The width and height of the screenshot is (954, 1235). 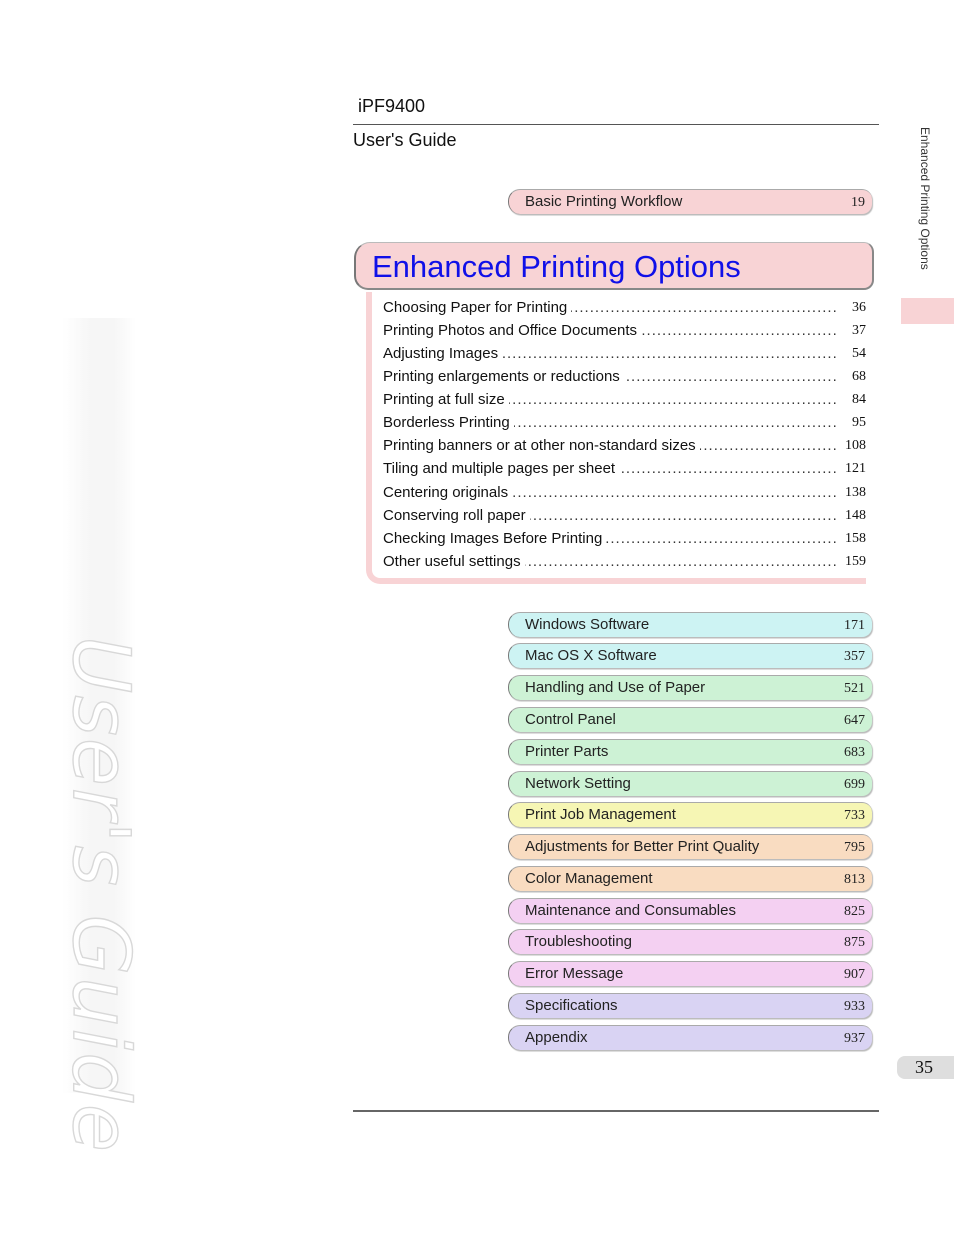 What do you see at coordinates (501, 468) in the screenshot?
I see `toc-entry-title: Tiling and multiple pages per sheet` at bounding box center [501, 468].